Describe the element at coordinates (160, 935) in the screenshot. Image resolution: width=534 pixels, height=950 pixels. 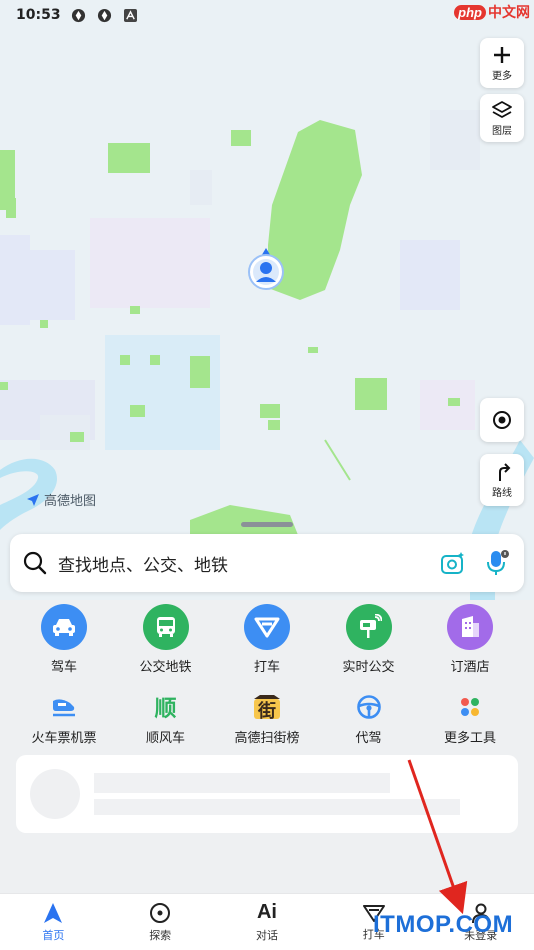
I see `nav-label: 探索` at that location.